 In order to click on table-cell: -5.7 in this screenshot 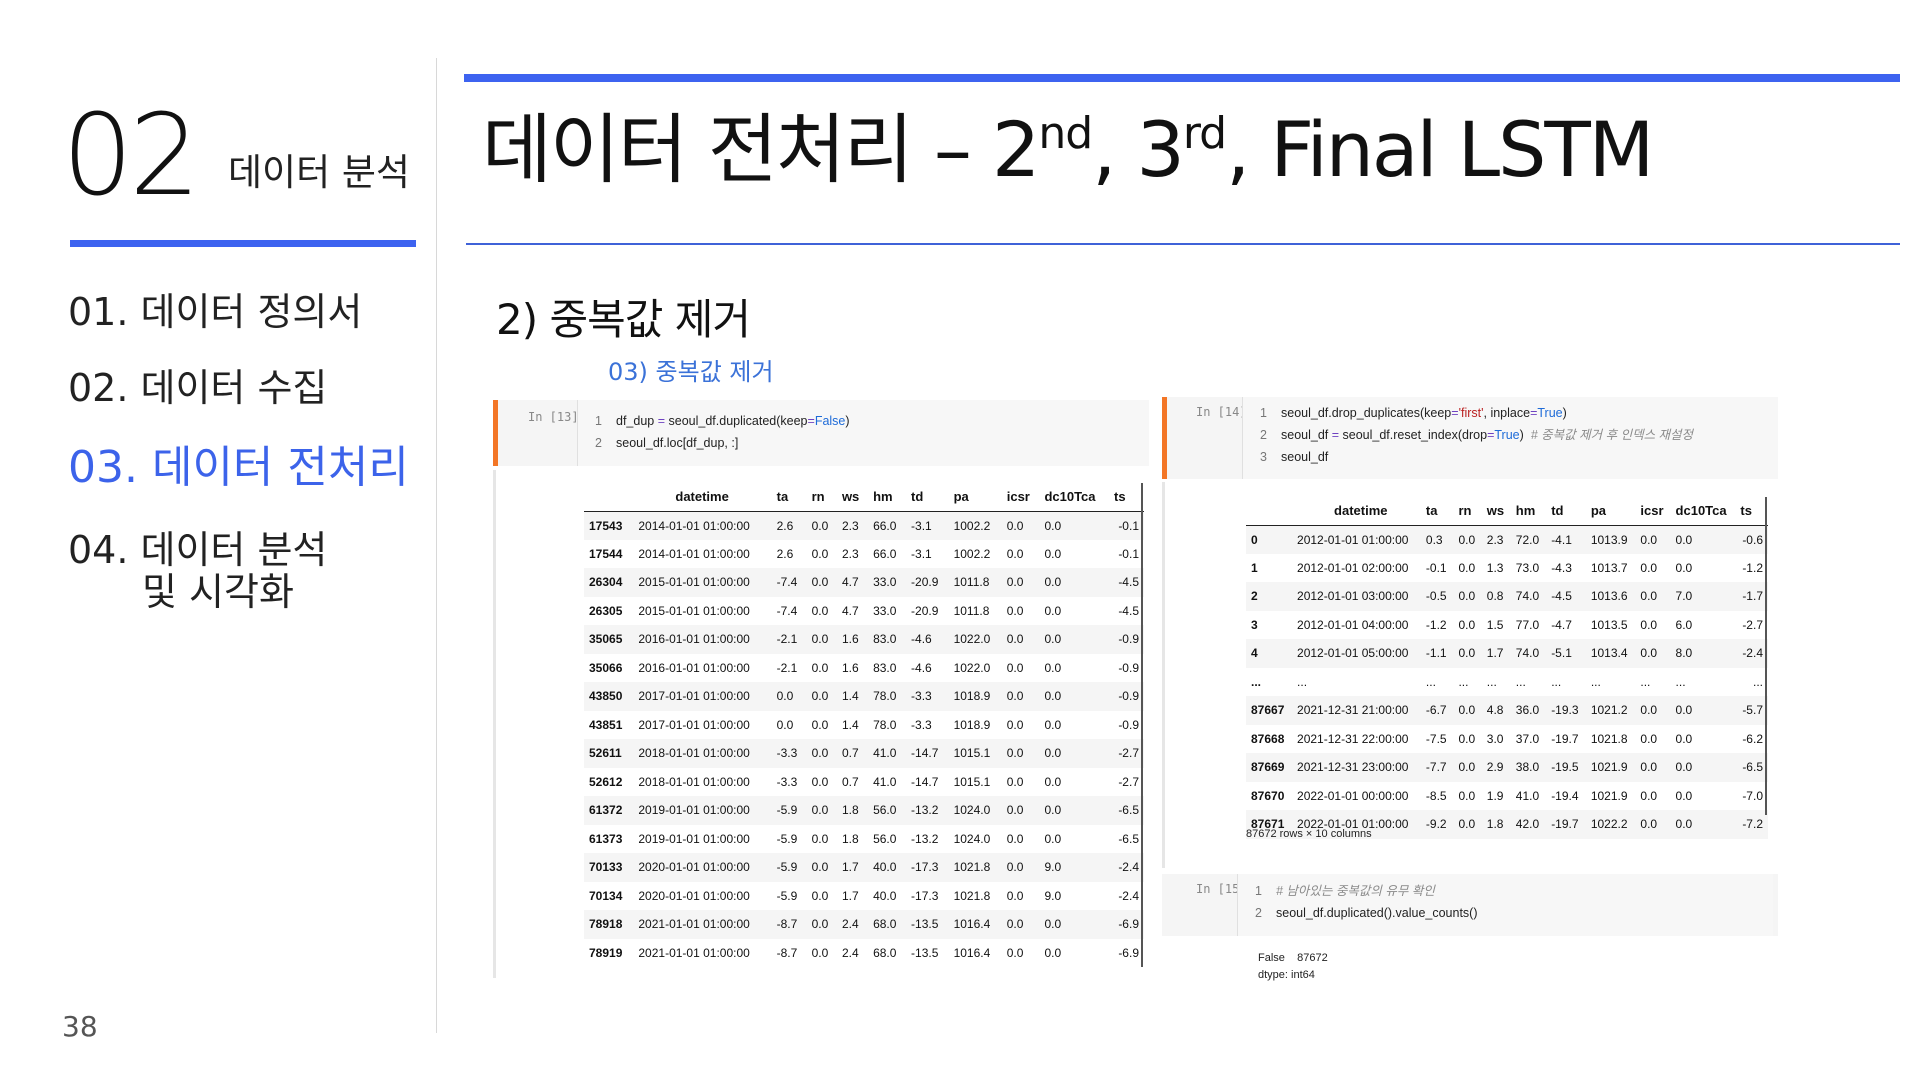, I will do `click(1752, 710)`.